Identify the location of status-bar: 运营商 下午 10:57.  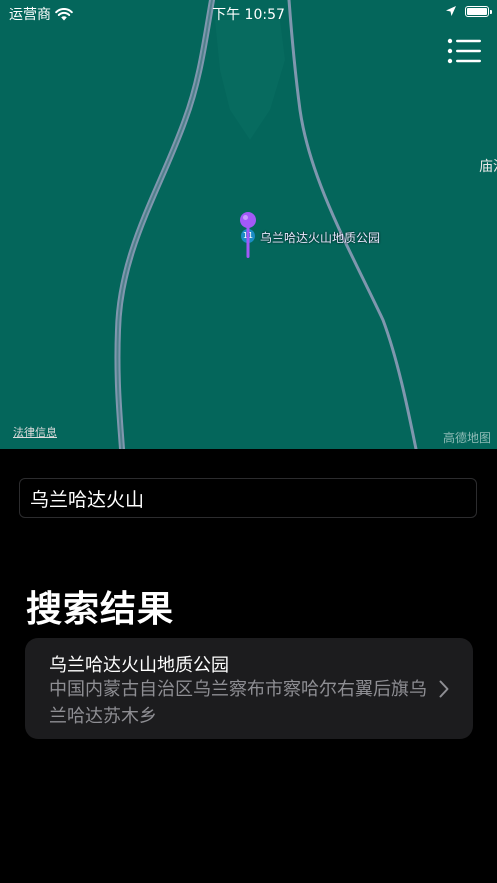
(248, 13).